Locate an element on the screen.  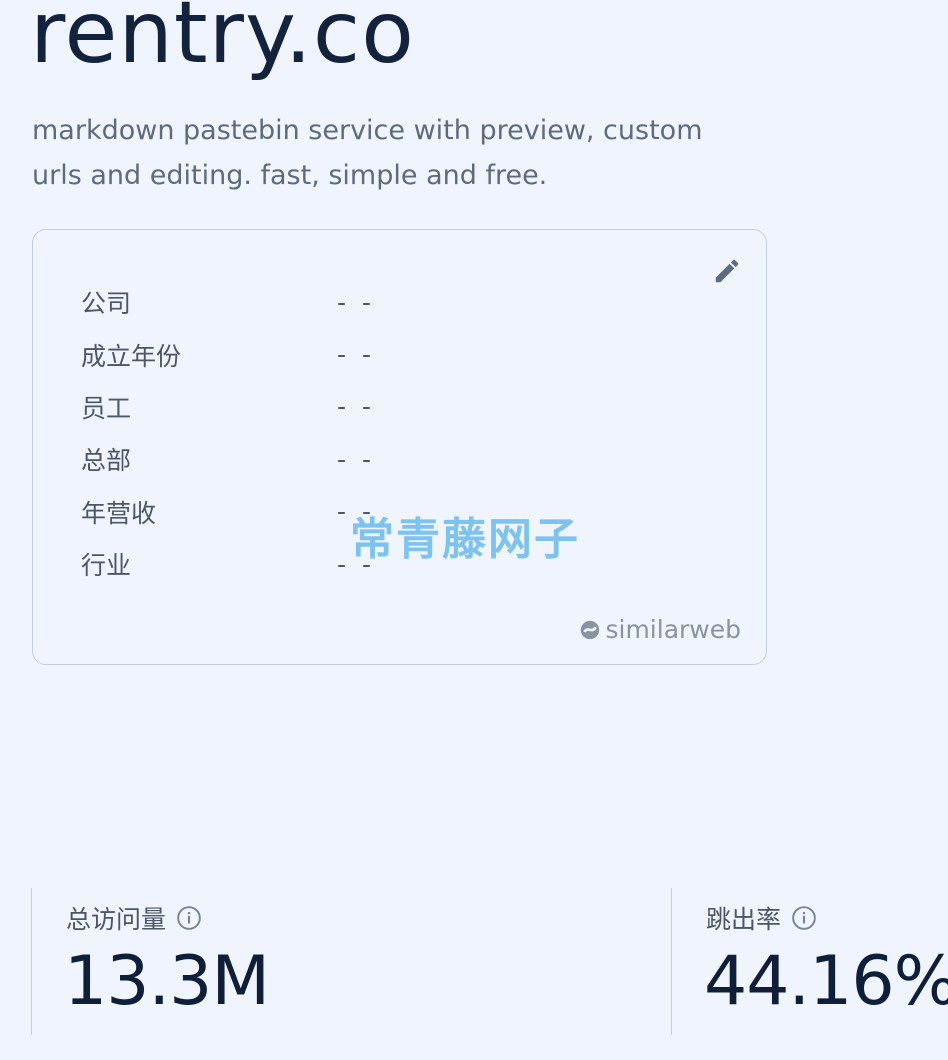
stat-value: 44.16% is located at coordinates (826, 981).